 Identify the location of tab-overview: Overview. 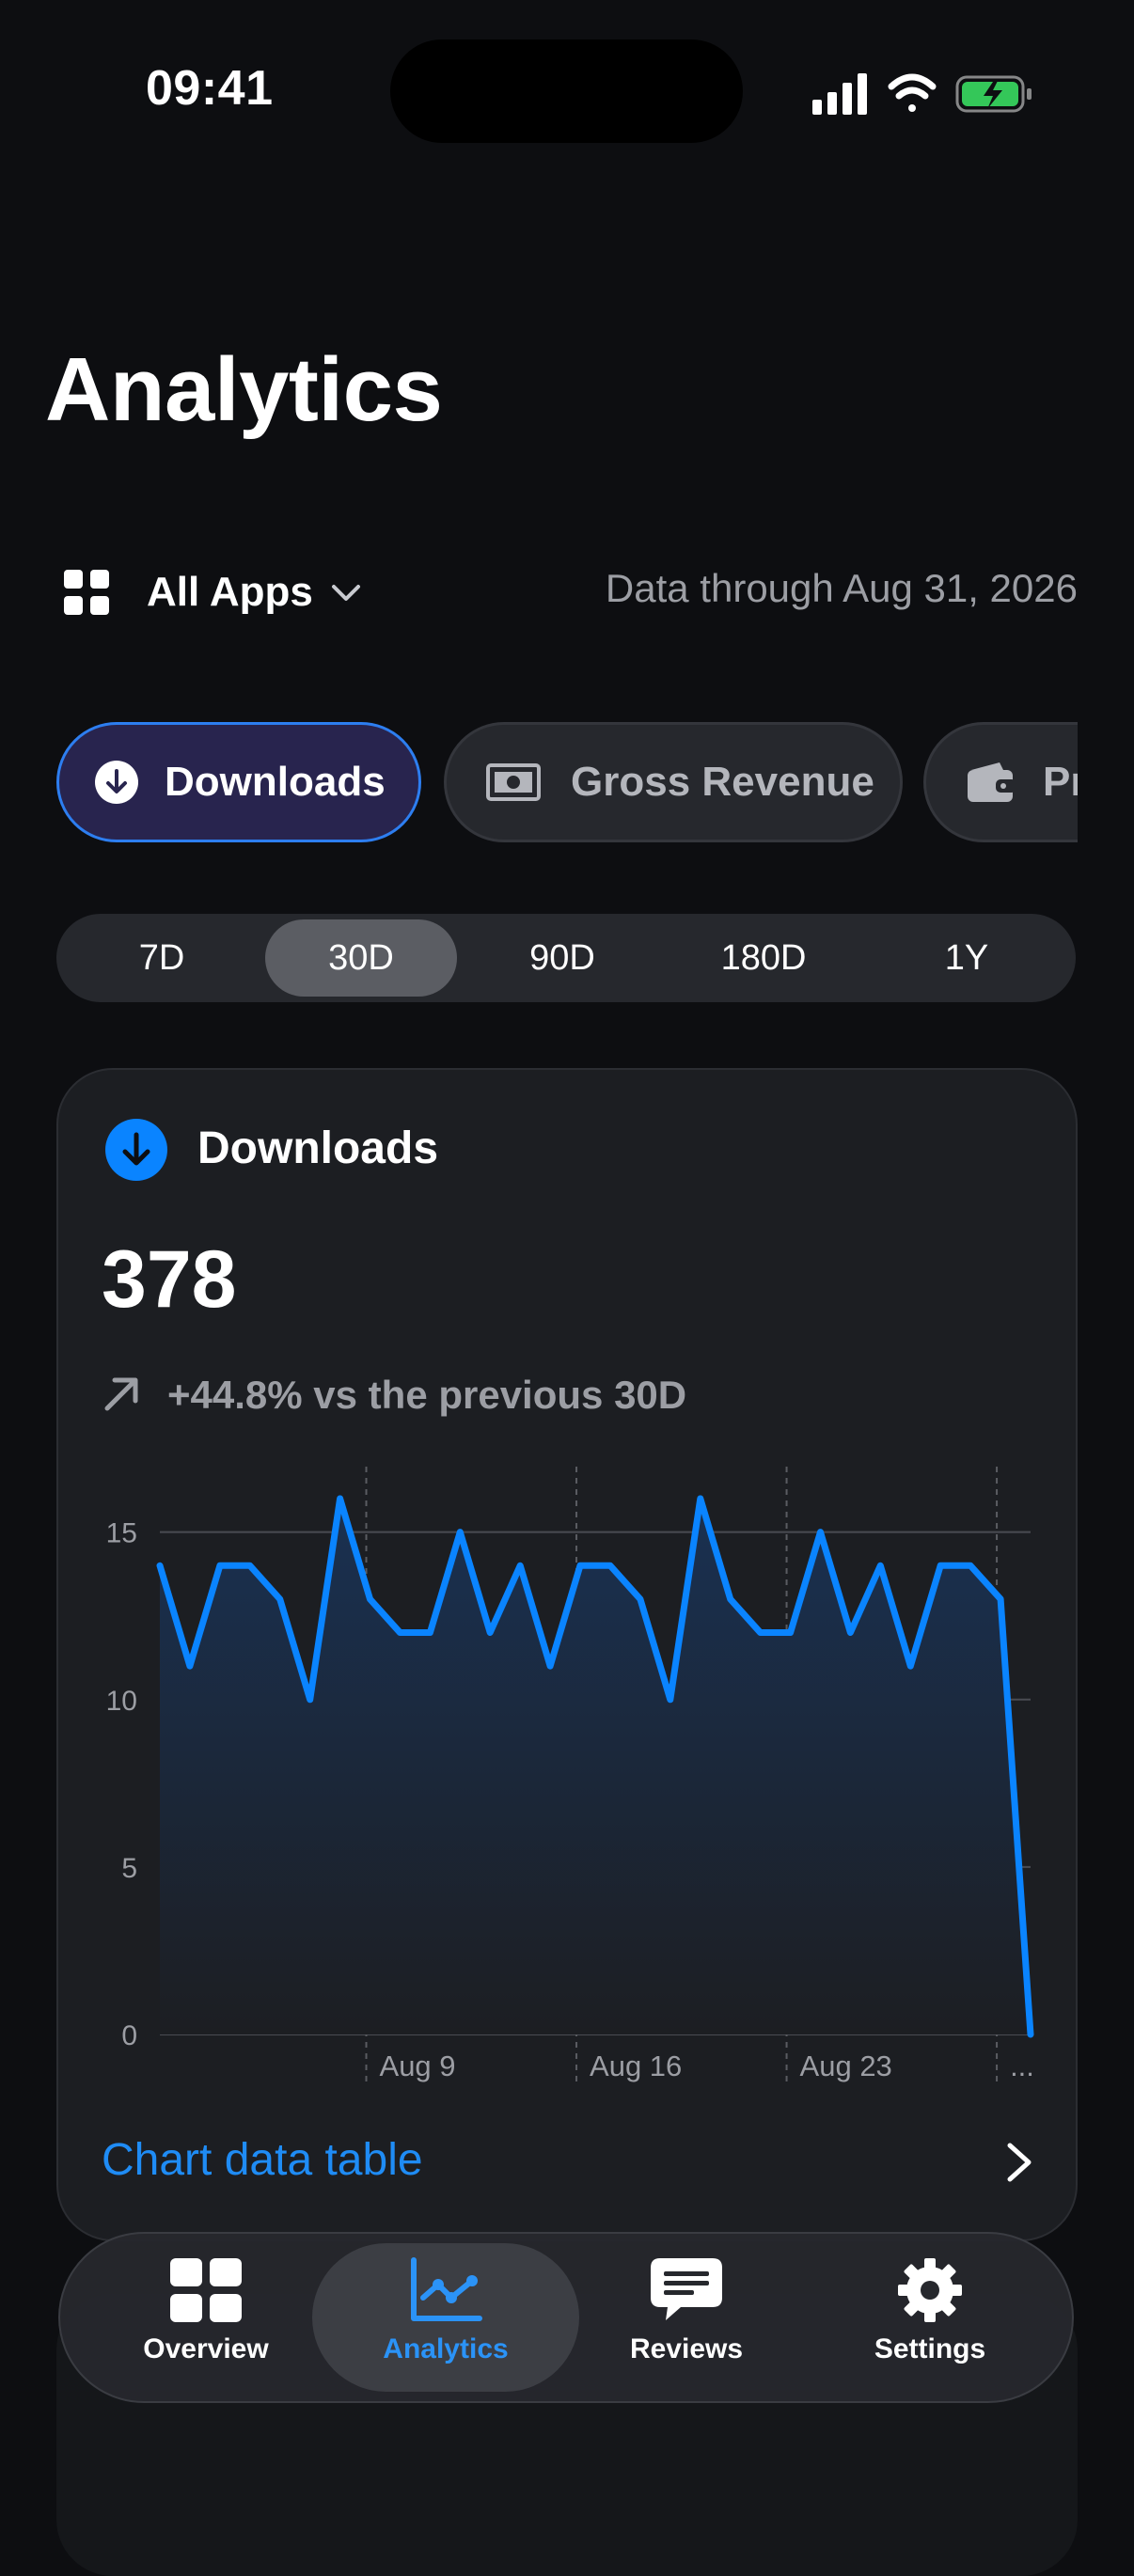
(206, 2322).